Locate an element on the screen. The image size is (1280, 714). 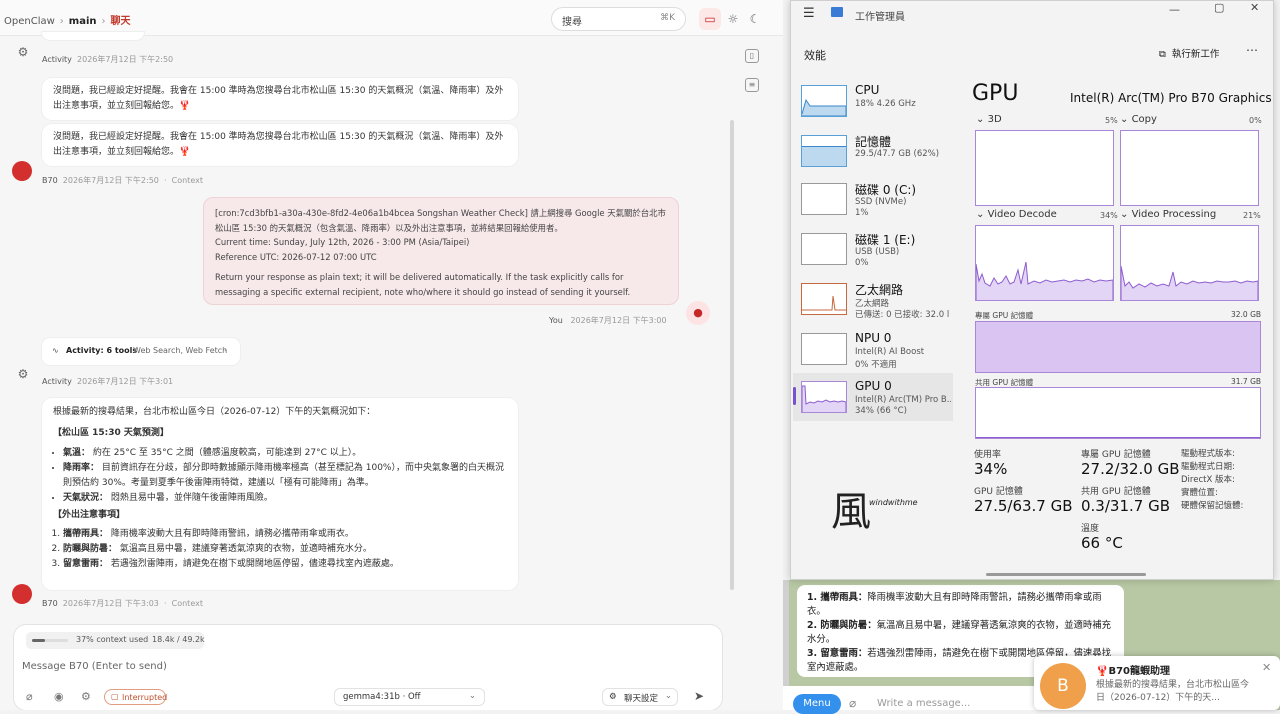
answer-heading: 【松山區 15:30 天氣預測】 is located at coordinates (111, 433).